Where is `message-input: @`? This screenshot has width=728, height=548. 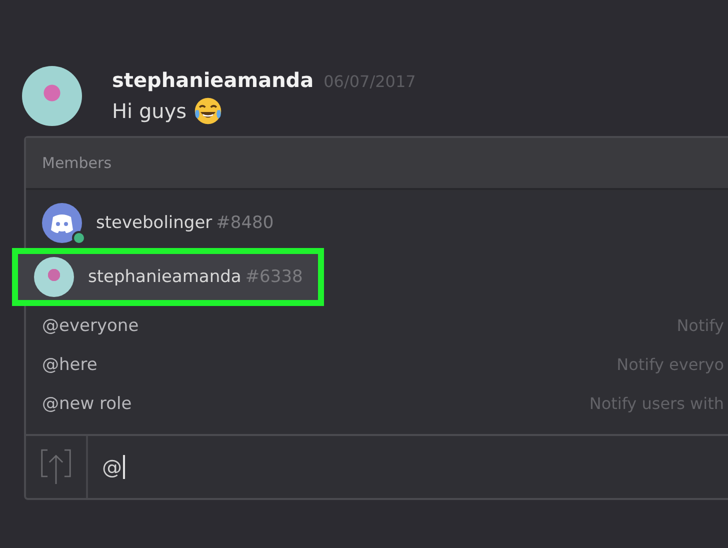
message-input: @ is located at coordinates (408, 467).